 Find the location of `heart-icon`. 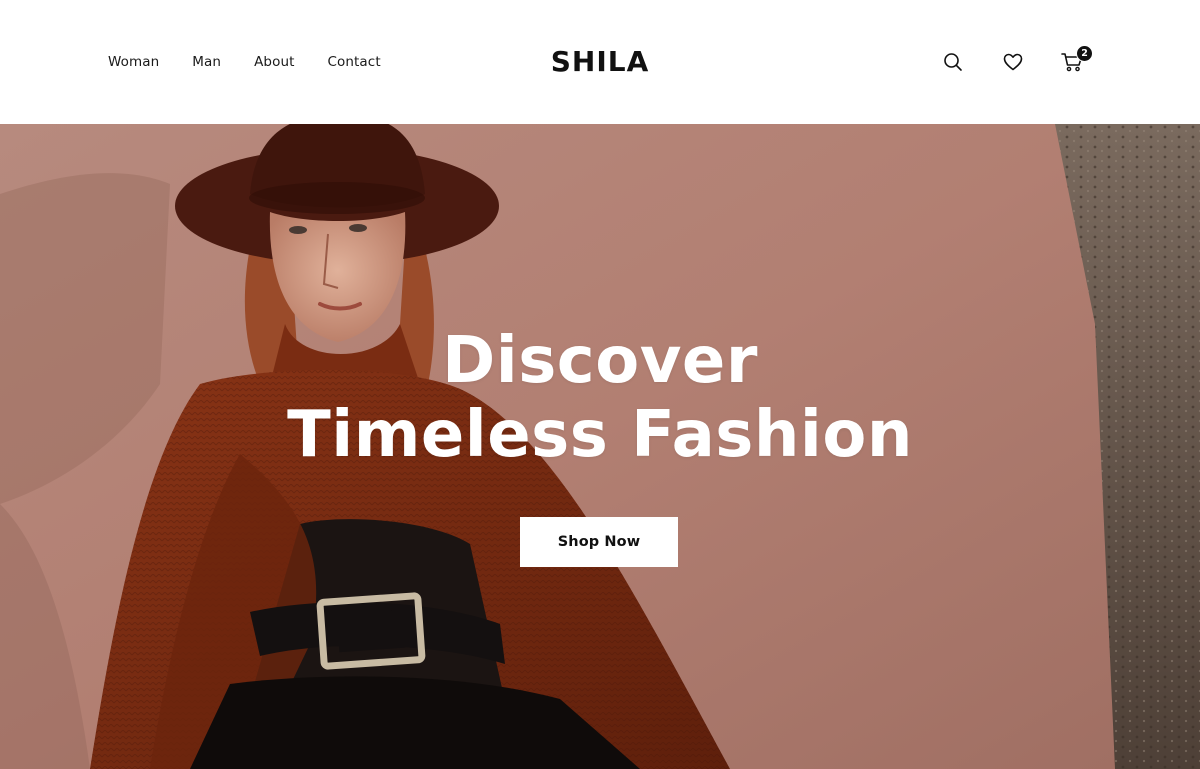

heart-icon is located at coordinates (1013, 62).